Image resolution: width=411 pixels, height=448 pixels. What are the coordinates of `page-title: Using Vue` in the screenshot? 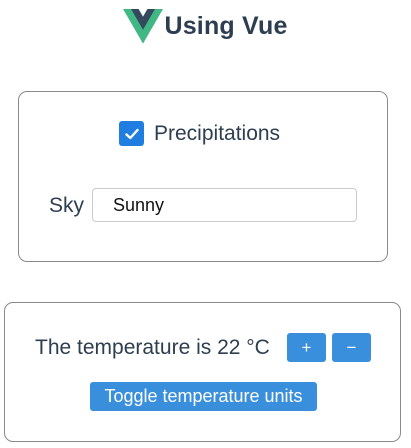 It's located at (226, 25).